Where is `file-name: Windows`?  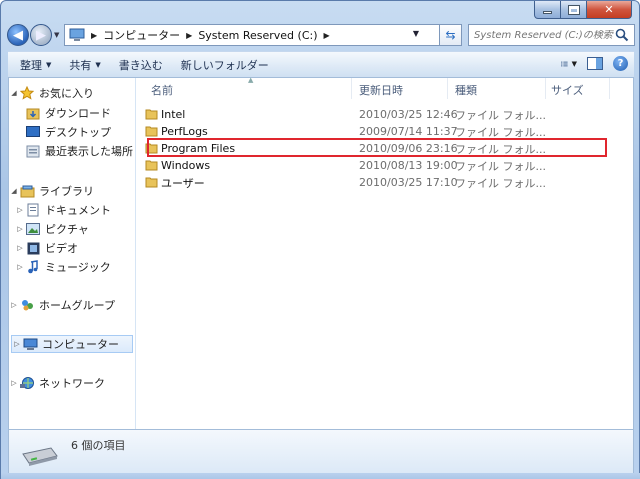 file-name: Windows is located at coordinates (186, 165).